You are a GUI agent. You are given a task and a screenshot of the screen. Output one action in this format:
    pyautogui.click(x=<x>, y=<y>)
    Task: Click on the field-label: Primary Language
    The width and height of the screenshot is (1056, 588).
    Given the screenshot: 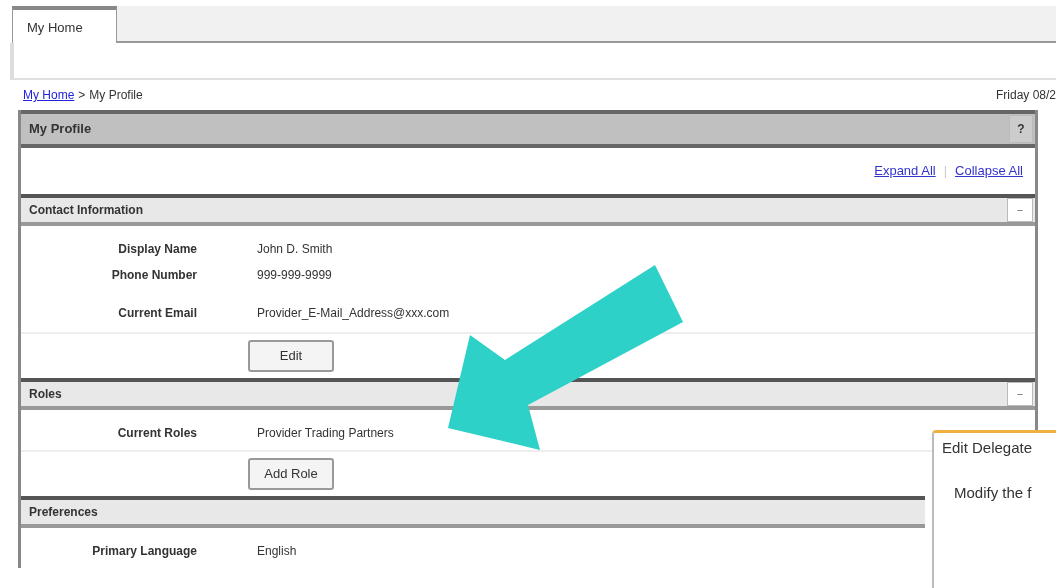 What is the action you would take?
    pyautogui.click(x=144, y=551)
    